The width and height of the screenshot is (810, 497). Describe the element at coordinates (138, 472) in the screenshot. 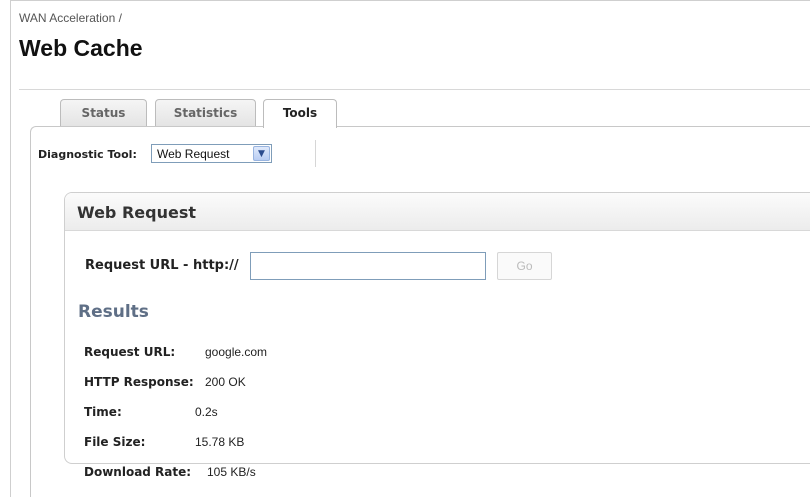

I see `result-label-download-rate: Download Rate:` at that location.